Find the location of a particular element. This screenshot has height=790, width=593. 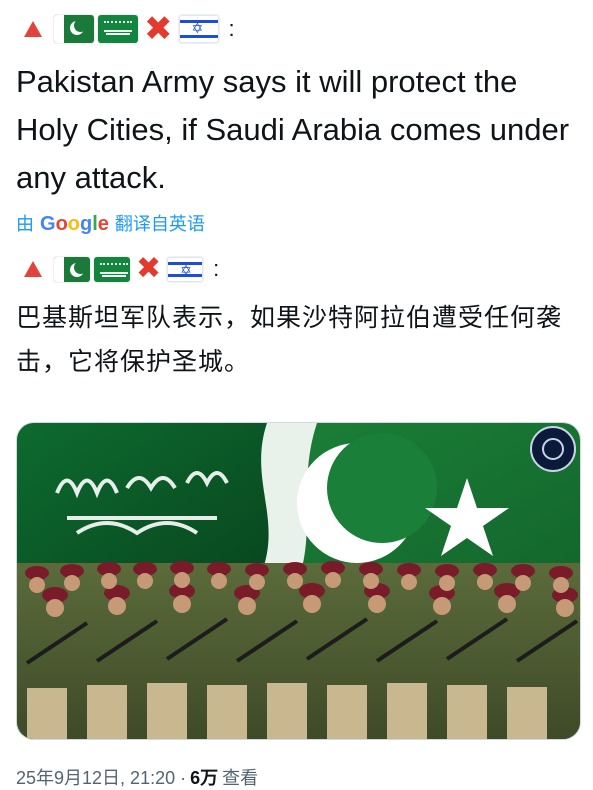

emoji-header-translated: ✖ ✡ : is located at coordinates (121, 269).